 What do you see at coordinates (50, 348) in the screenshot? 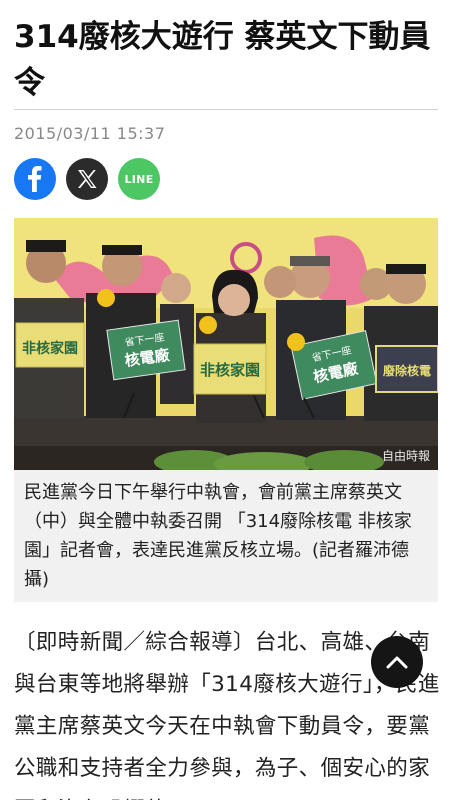
I see `sign-left-text: 非核家園` at bounding box center [50, 348].